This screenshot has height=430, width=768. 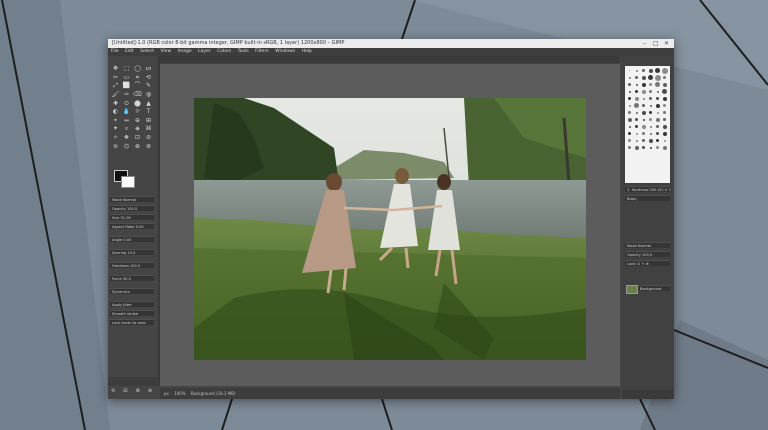 I want to click on measure-tool-icon: ↔, so click(x=126, y=121).